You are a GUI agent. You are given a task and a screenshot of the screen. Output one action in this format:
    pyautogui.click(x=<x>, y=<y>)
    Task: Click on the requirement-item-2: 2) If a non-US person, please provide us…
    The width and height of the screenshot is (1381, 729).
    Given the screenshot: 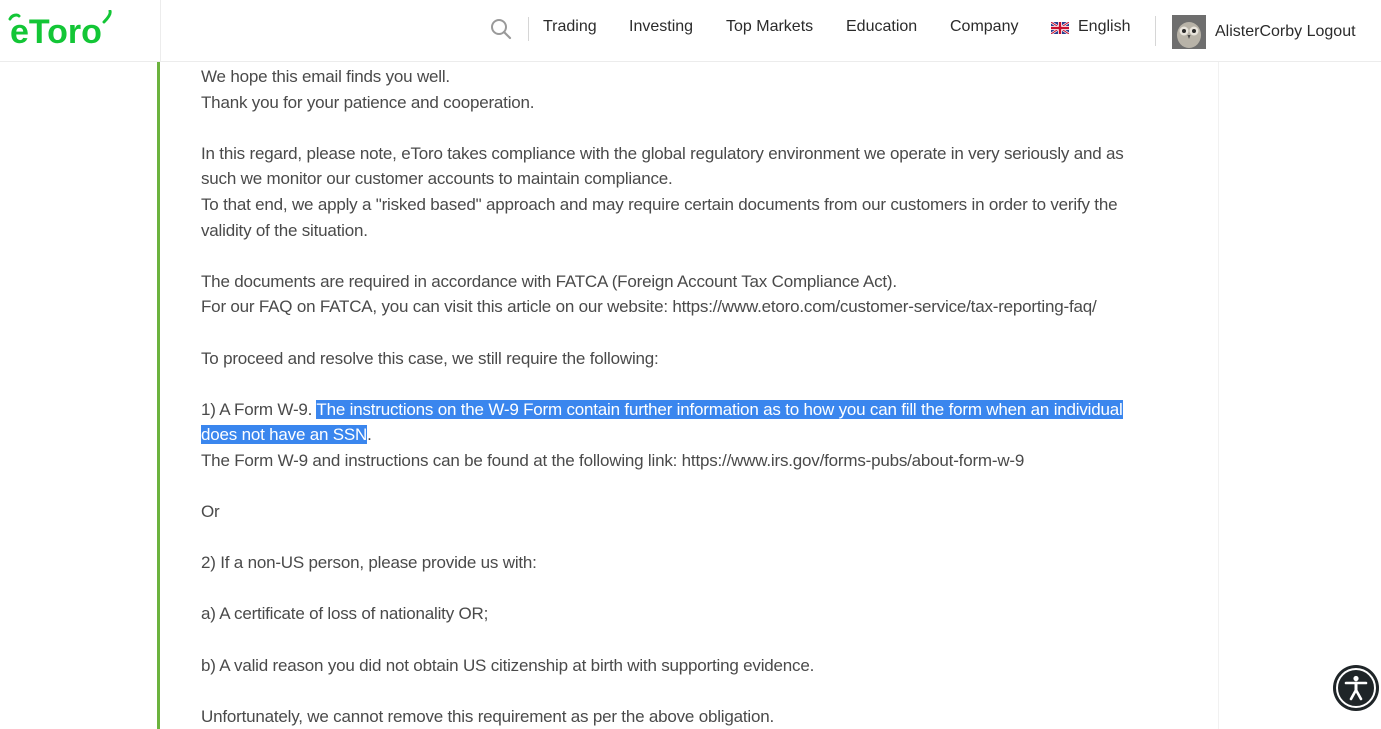 What is the action you would take?
    pyautogui.click(x=369, y=563)
    